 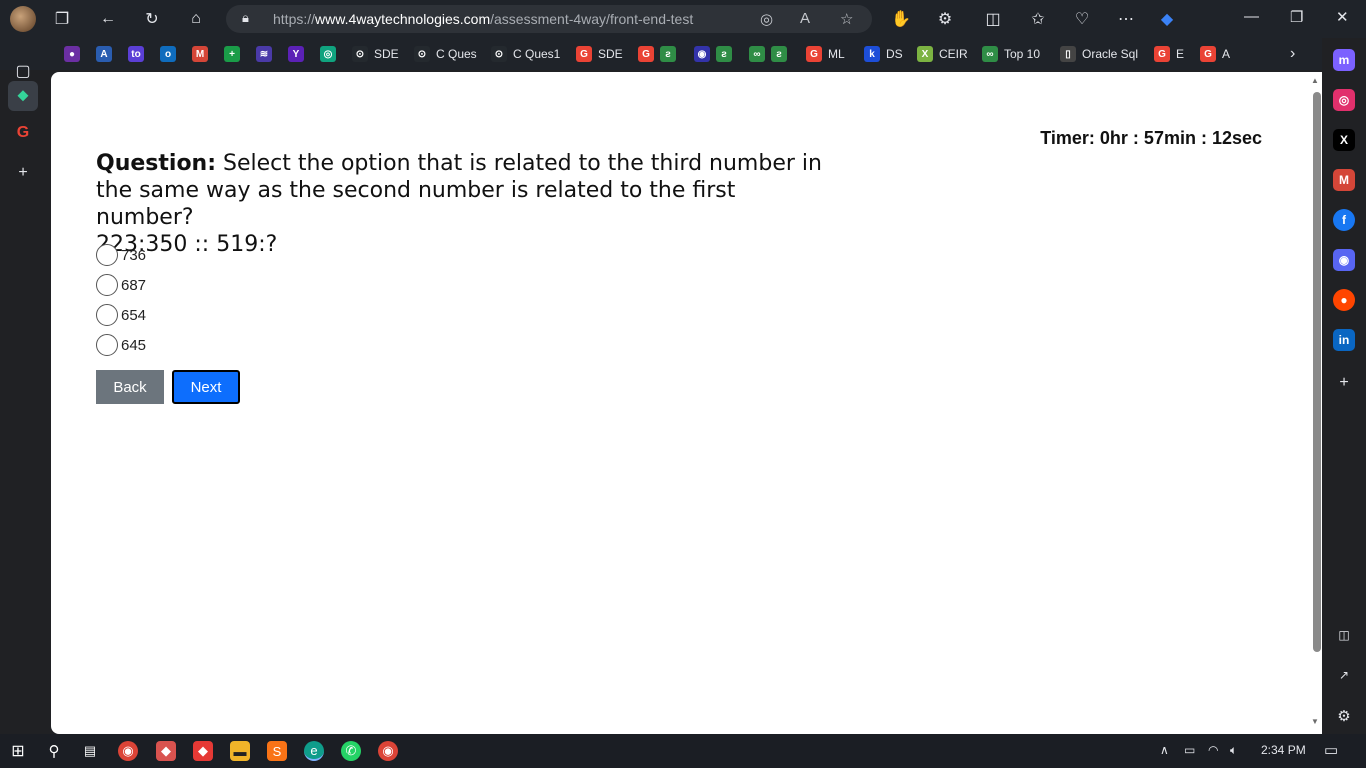 I want to click on option-3: 654, so click(x=121, y=315).